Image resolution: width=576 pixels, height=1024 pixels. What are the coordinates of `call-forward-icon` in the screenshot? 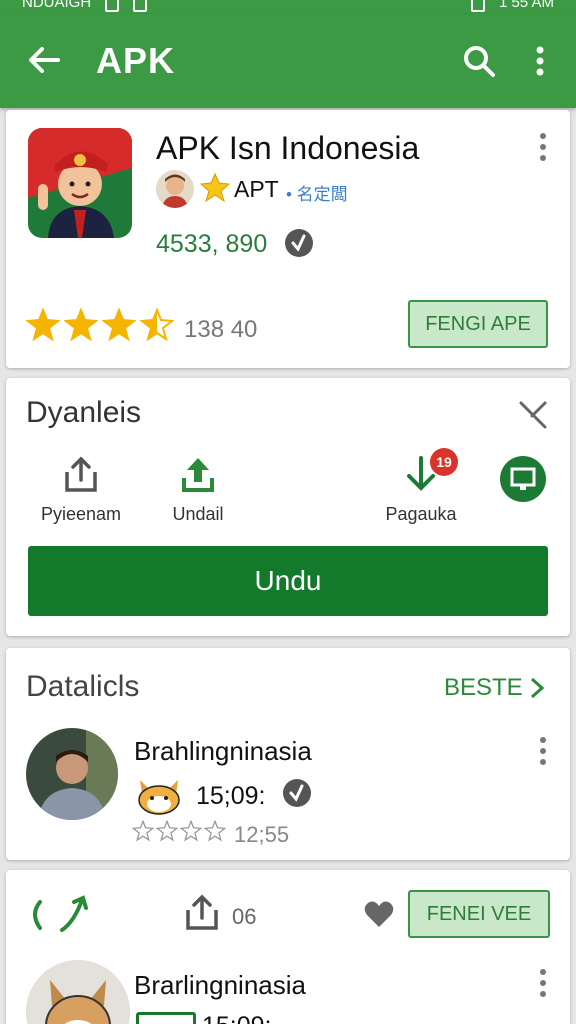 It's located at (59, 913).